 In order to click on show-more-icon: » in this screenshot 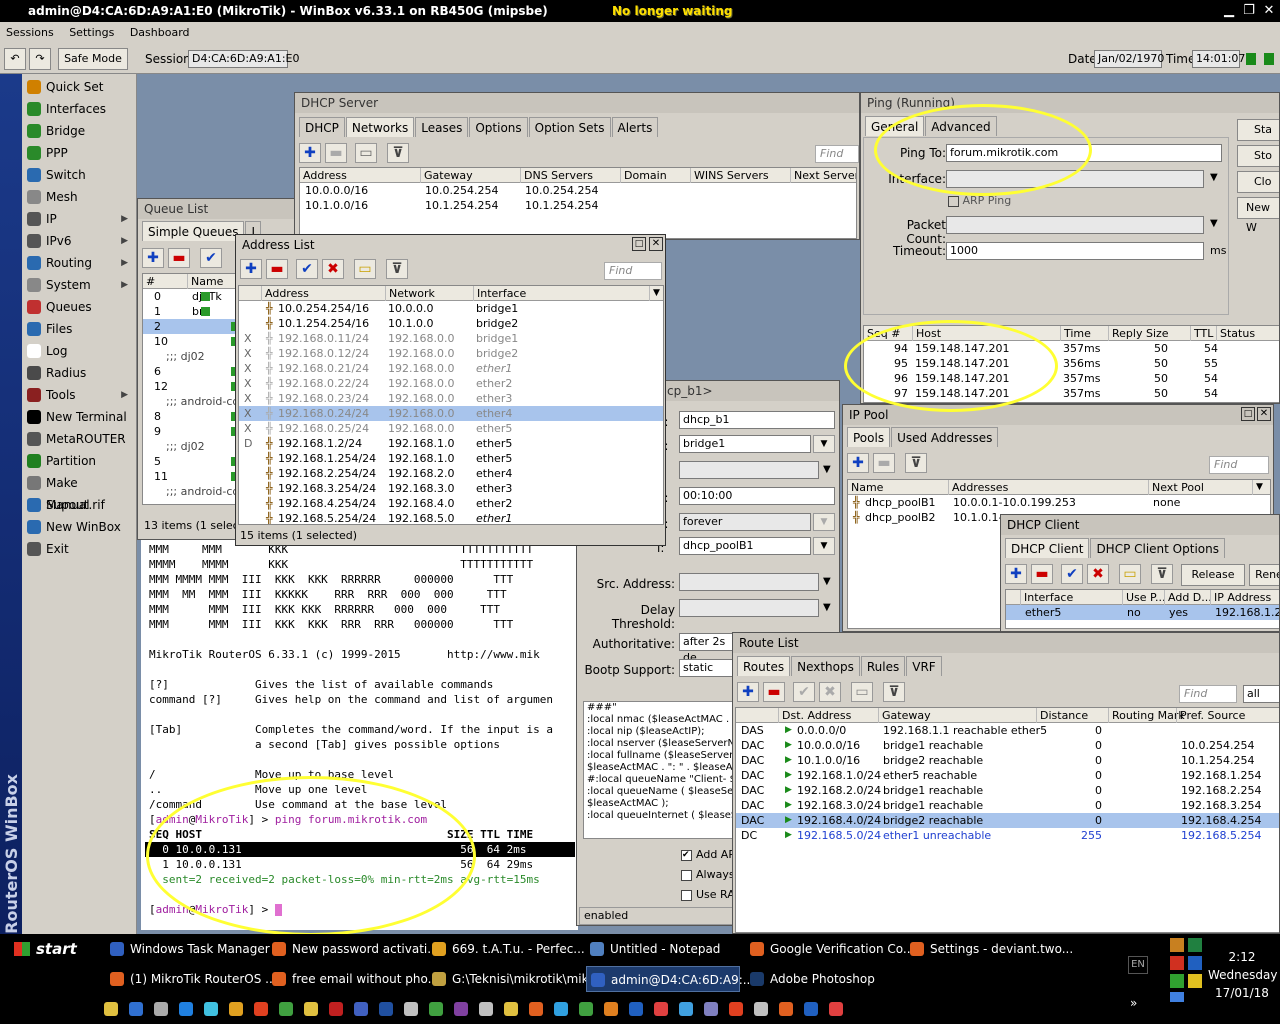, I will do `click(1133, 1003)`.